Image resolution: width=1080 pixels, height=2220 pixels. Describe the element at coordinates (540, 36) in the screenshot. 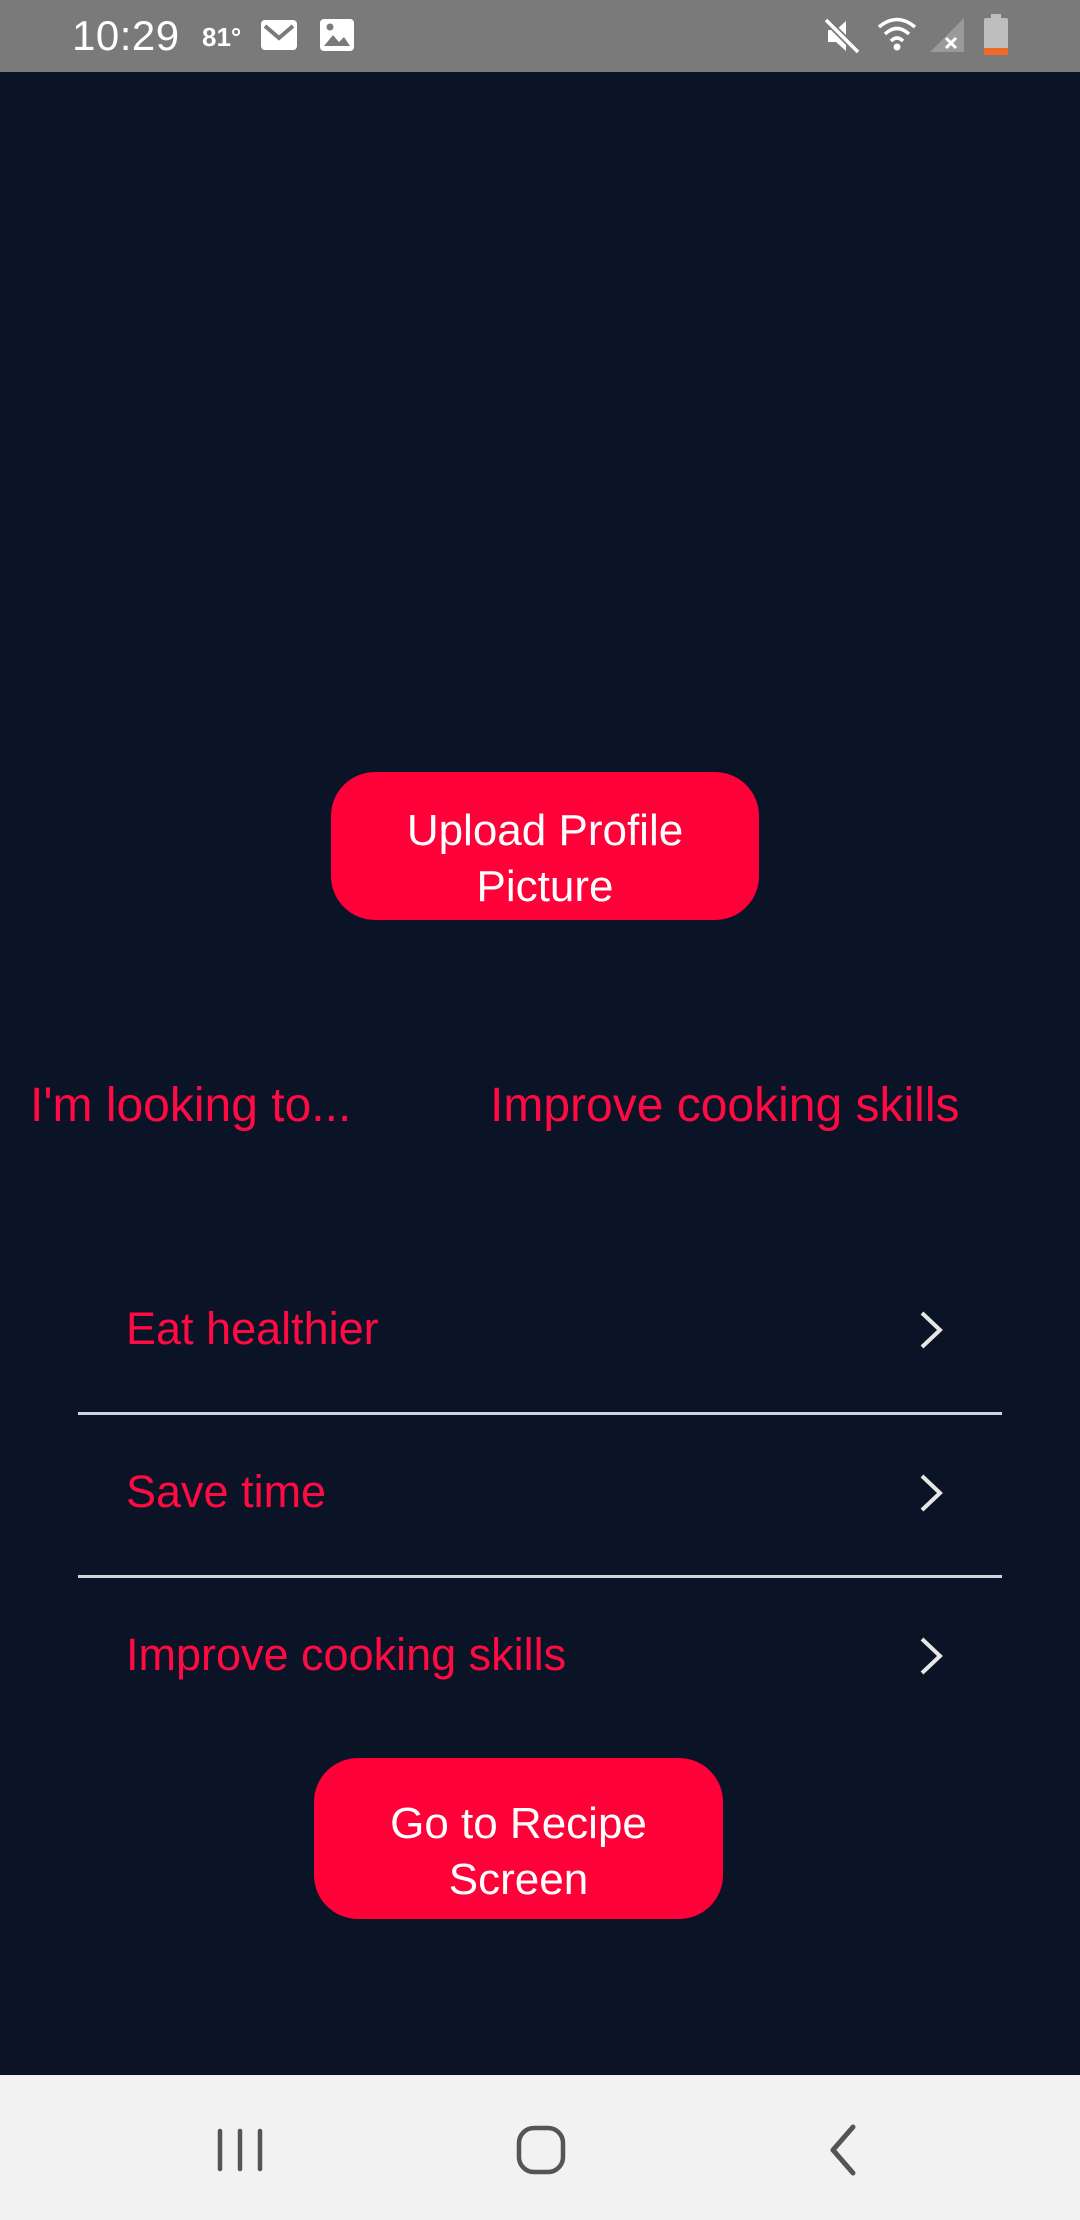

I see `status-bar: 10:29 81°` at that location.